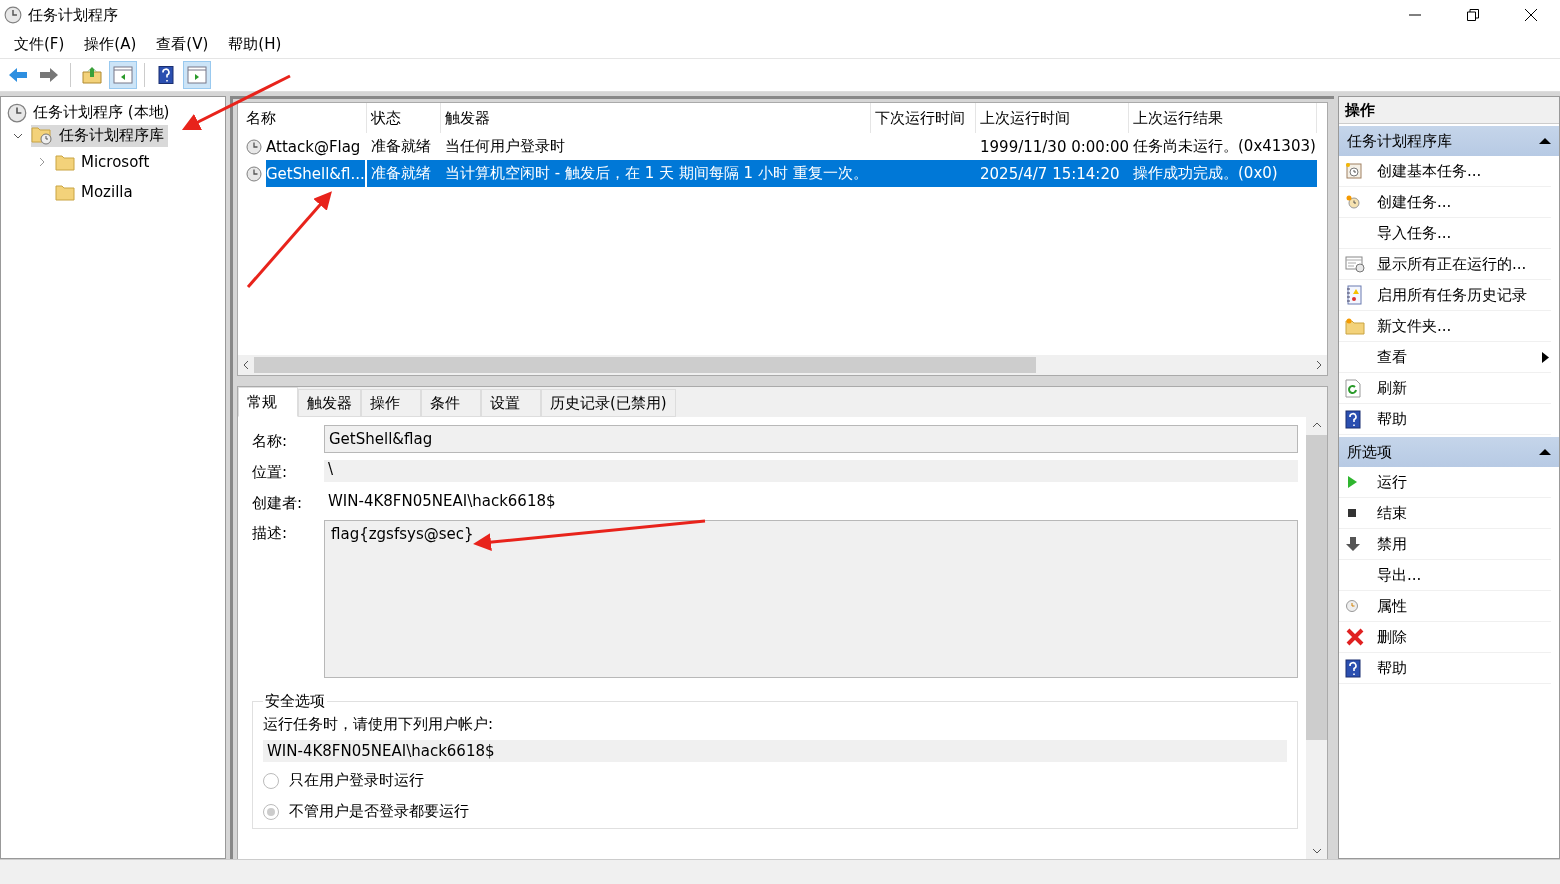  I want to click on new-folder-icon, so click(1355, 326).